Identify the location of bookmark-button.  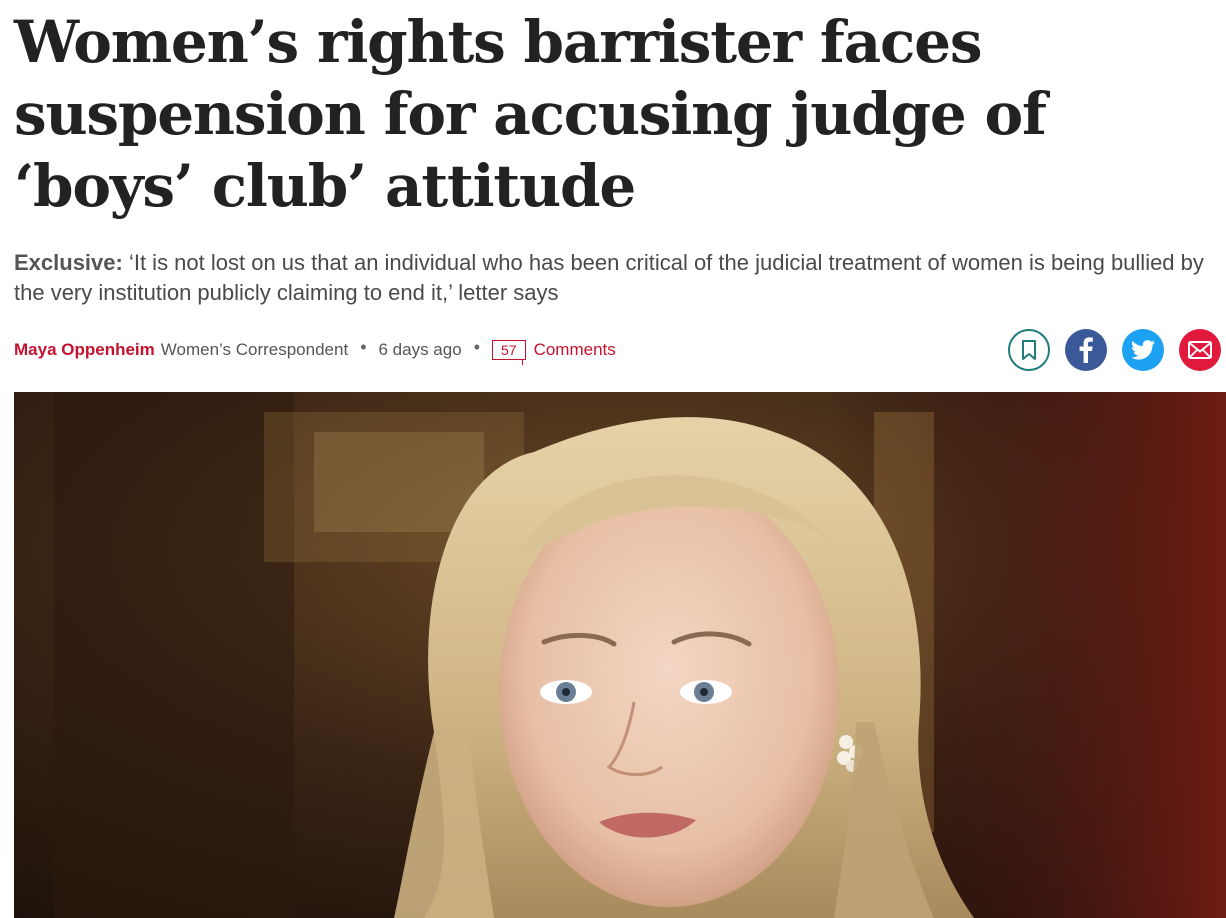
(1029, 350).